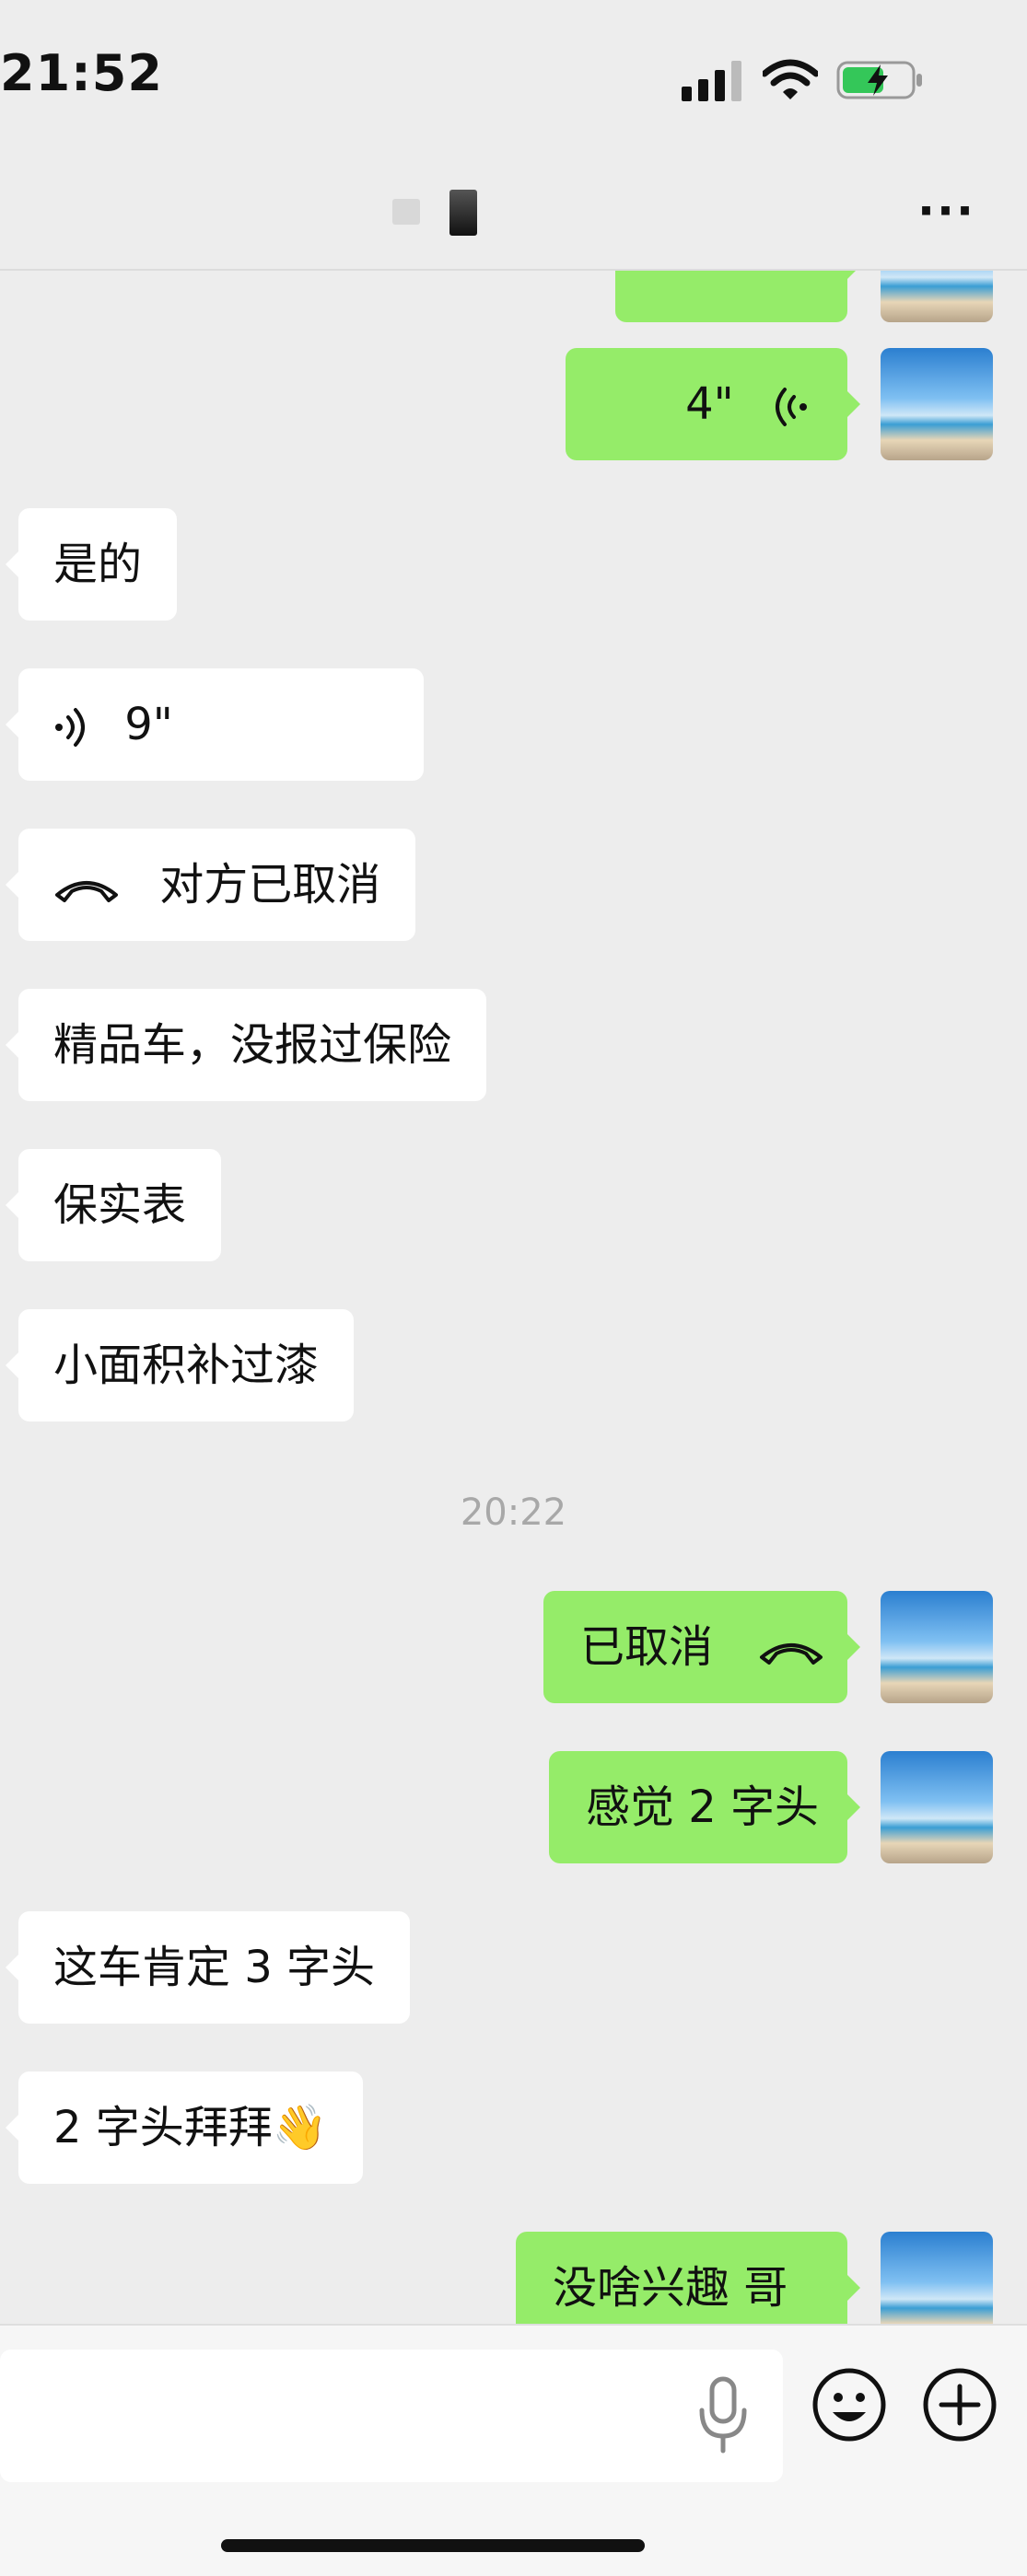 This screenshot has width=1027, height=2576. I want to click on message-timestamp: 20:22, so click(513, 1512).